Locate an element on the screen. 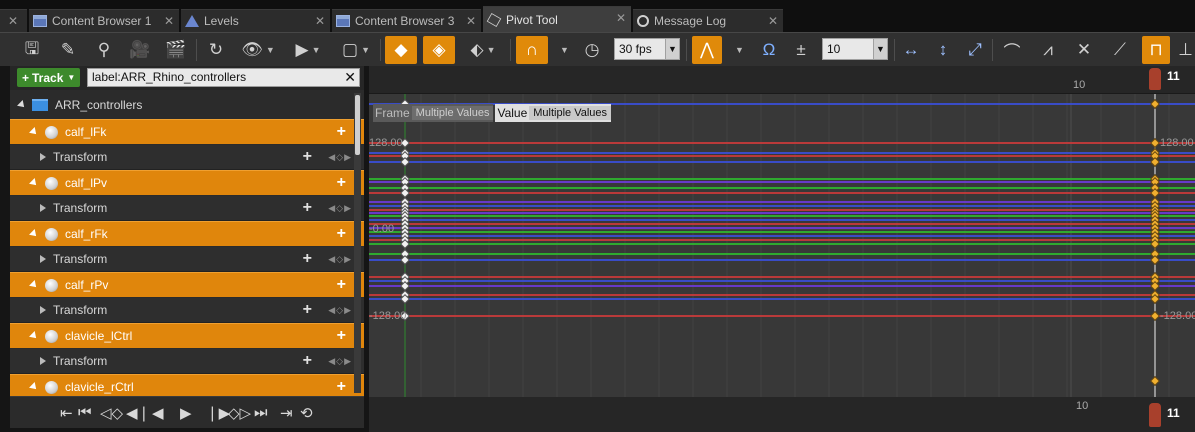 The height and width of the screenshot is (432, 1195). jump-end-icon: ⇥ is located at coordinates (286, 413).